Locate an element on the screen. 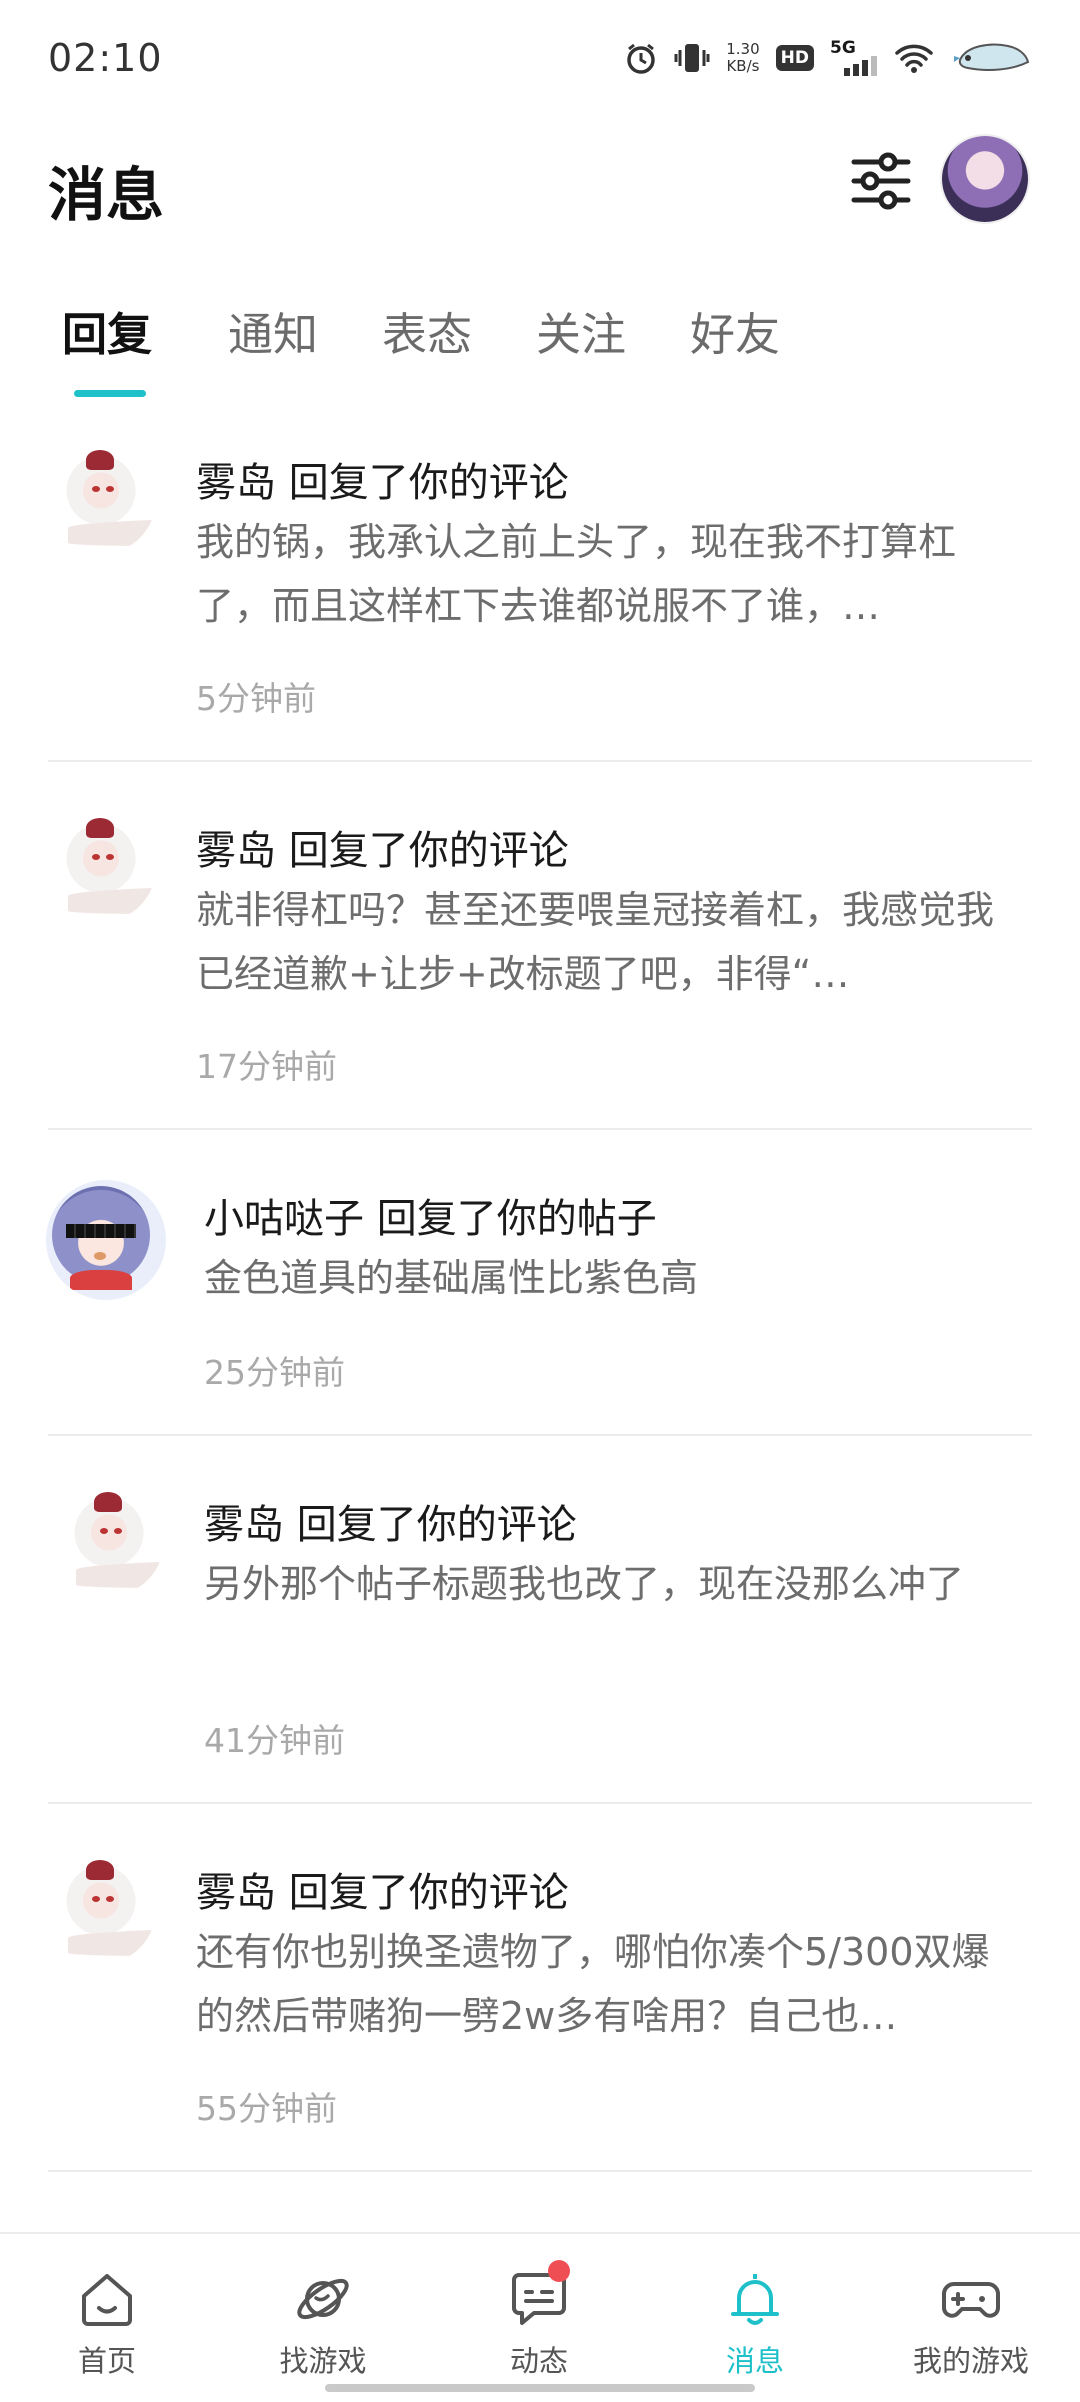  home-indicator is located at coordinates (540, 2388).